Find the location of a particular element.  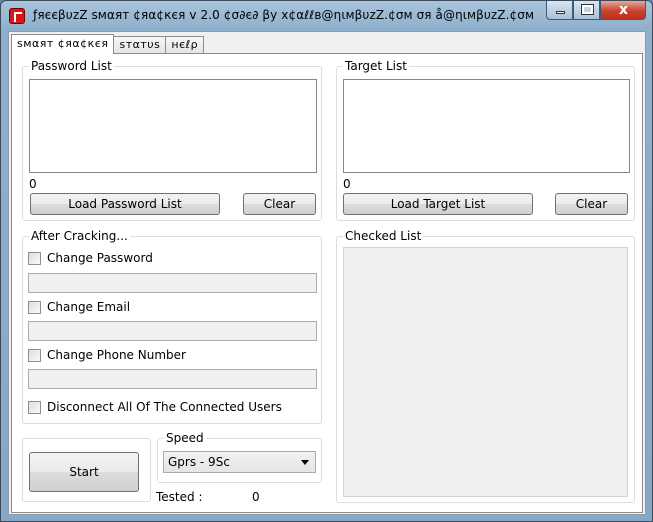

target-list-title: Target List is located at coordinates (376, 66).